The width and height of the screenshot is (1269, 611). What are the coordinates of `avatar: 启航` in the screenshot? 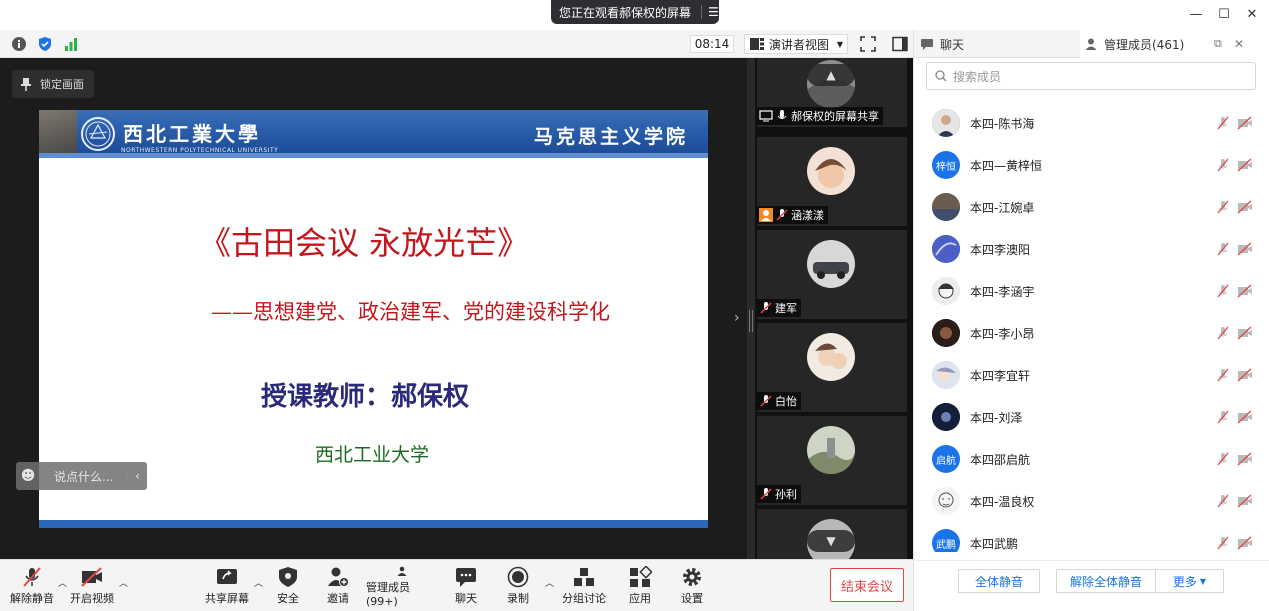 It's located at (946, 459).